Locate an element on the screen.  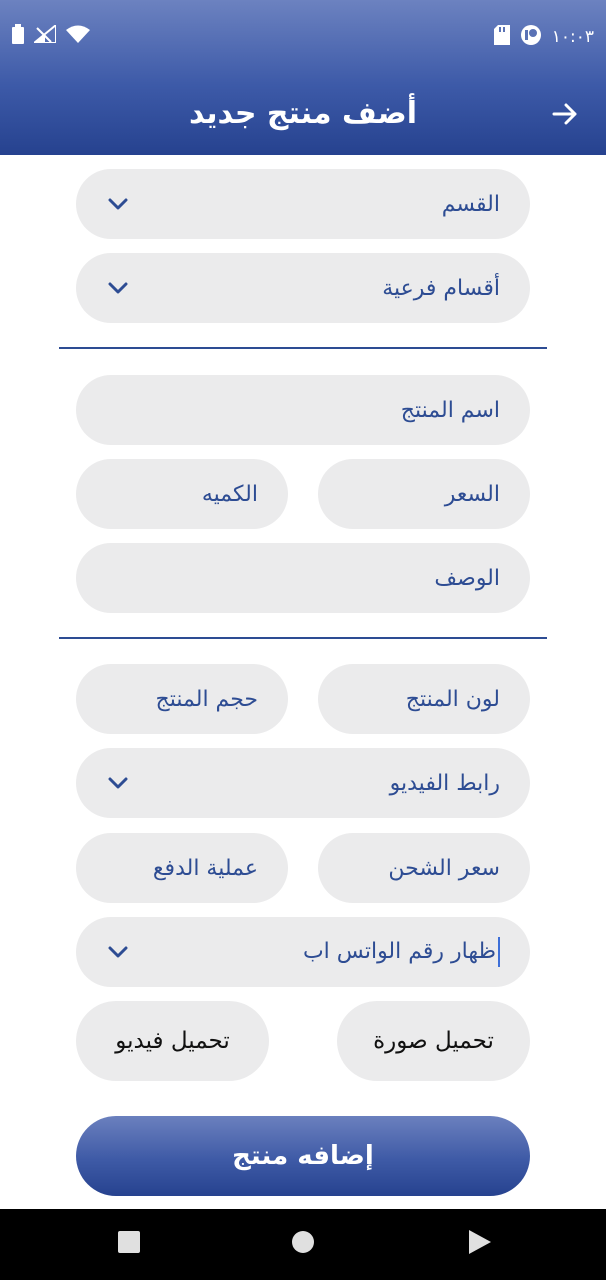
app-notification-icon is located at coordinates (531, 37).